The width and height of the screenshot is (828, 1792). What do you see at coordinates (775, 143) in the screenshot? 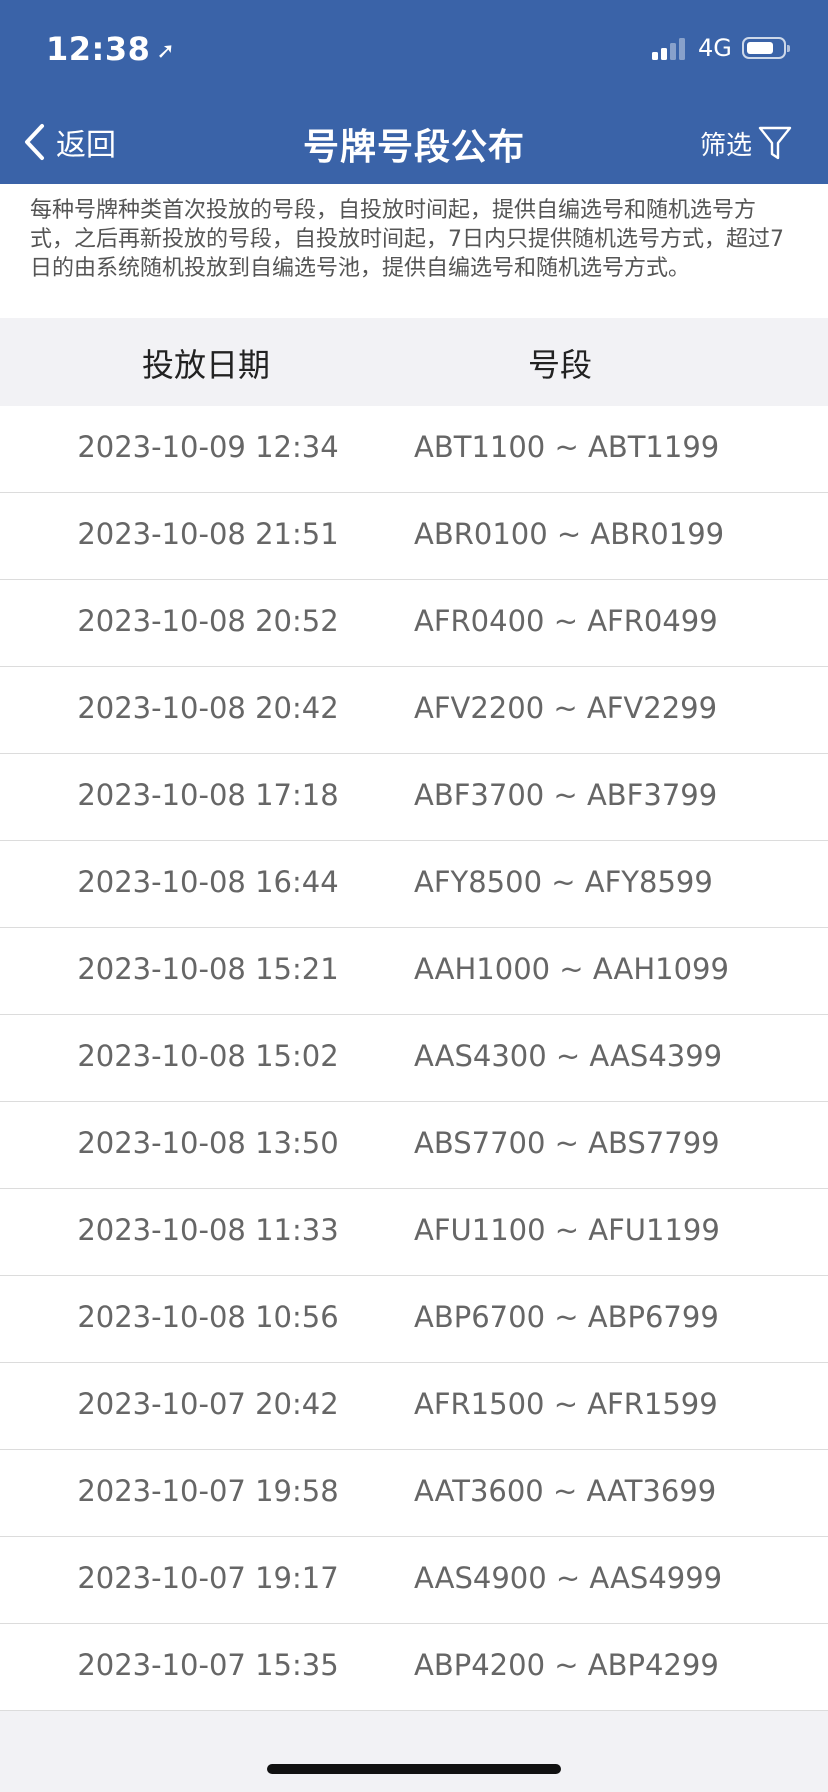
I see `funnel-icon` at bounding box center [775, 143].